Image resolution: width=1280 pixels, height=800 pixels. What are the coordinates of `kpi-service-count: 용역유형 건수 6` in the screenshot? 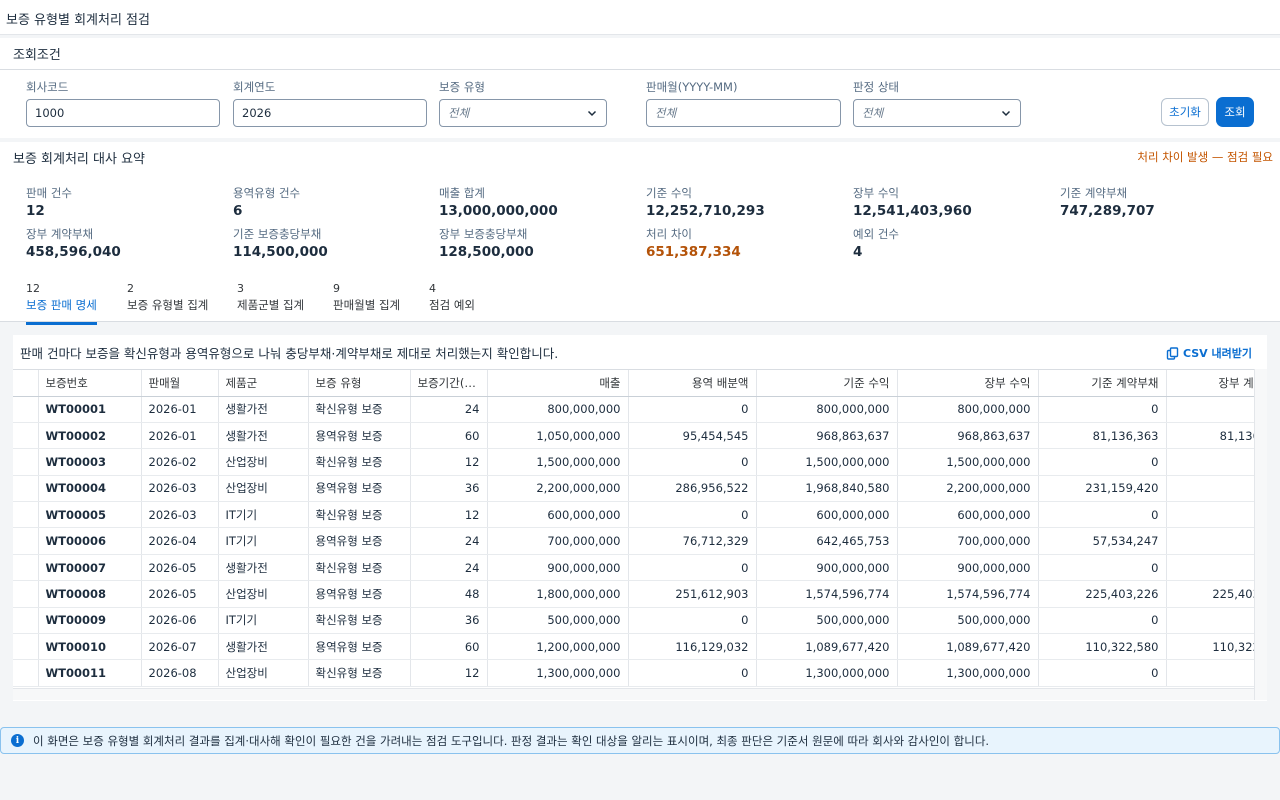 It's located at (266, 202).